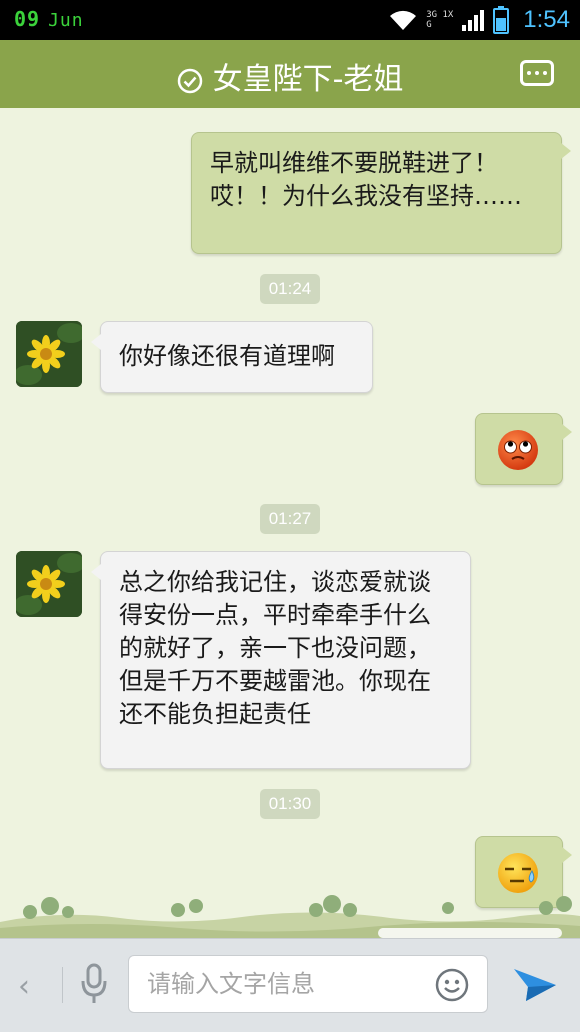  I want to click on status-time: 1:54, so click(546, 19).